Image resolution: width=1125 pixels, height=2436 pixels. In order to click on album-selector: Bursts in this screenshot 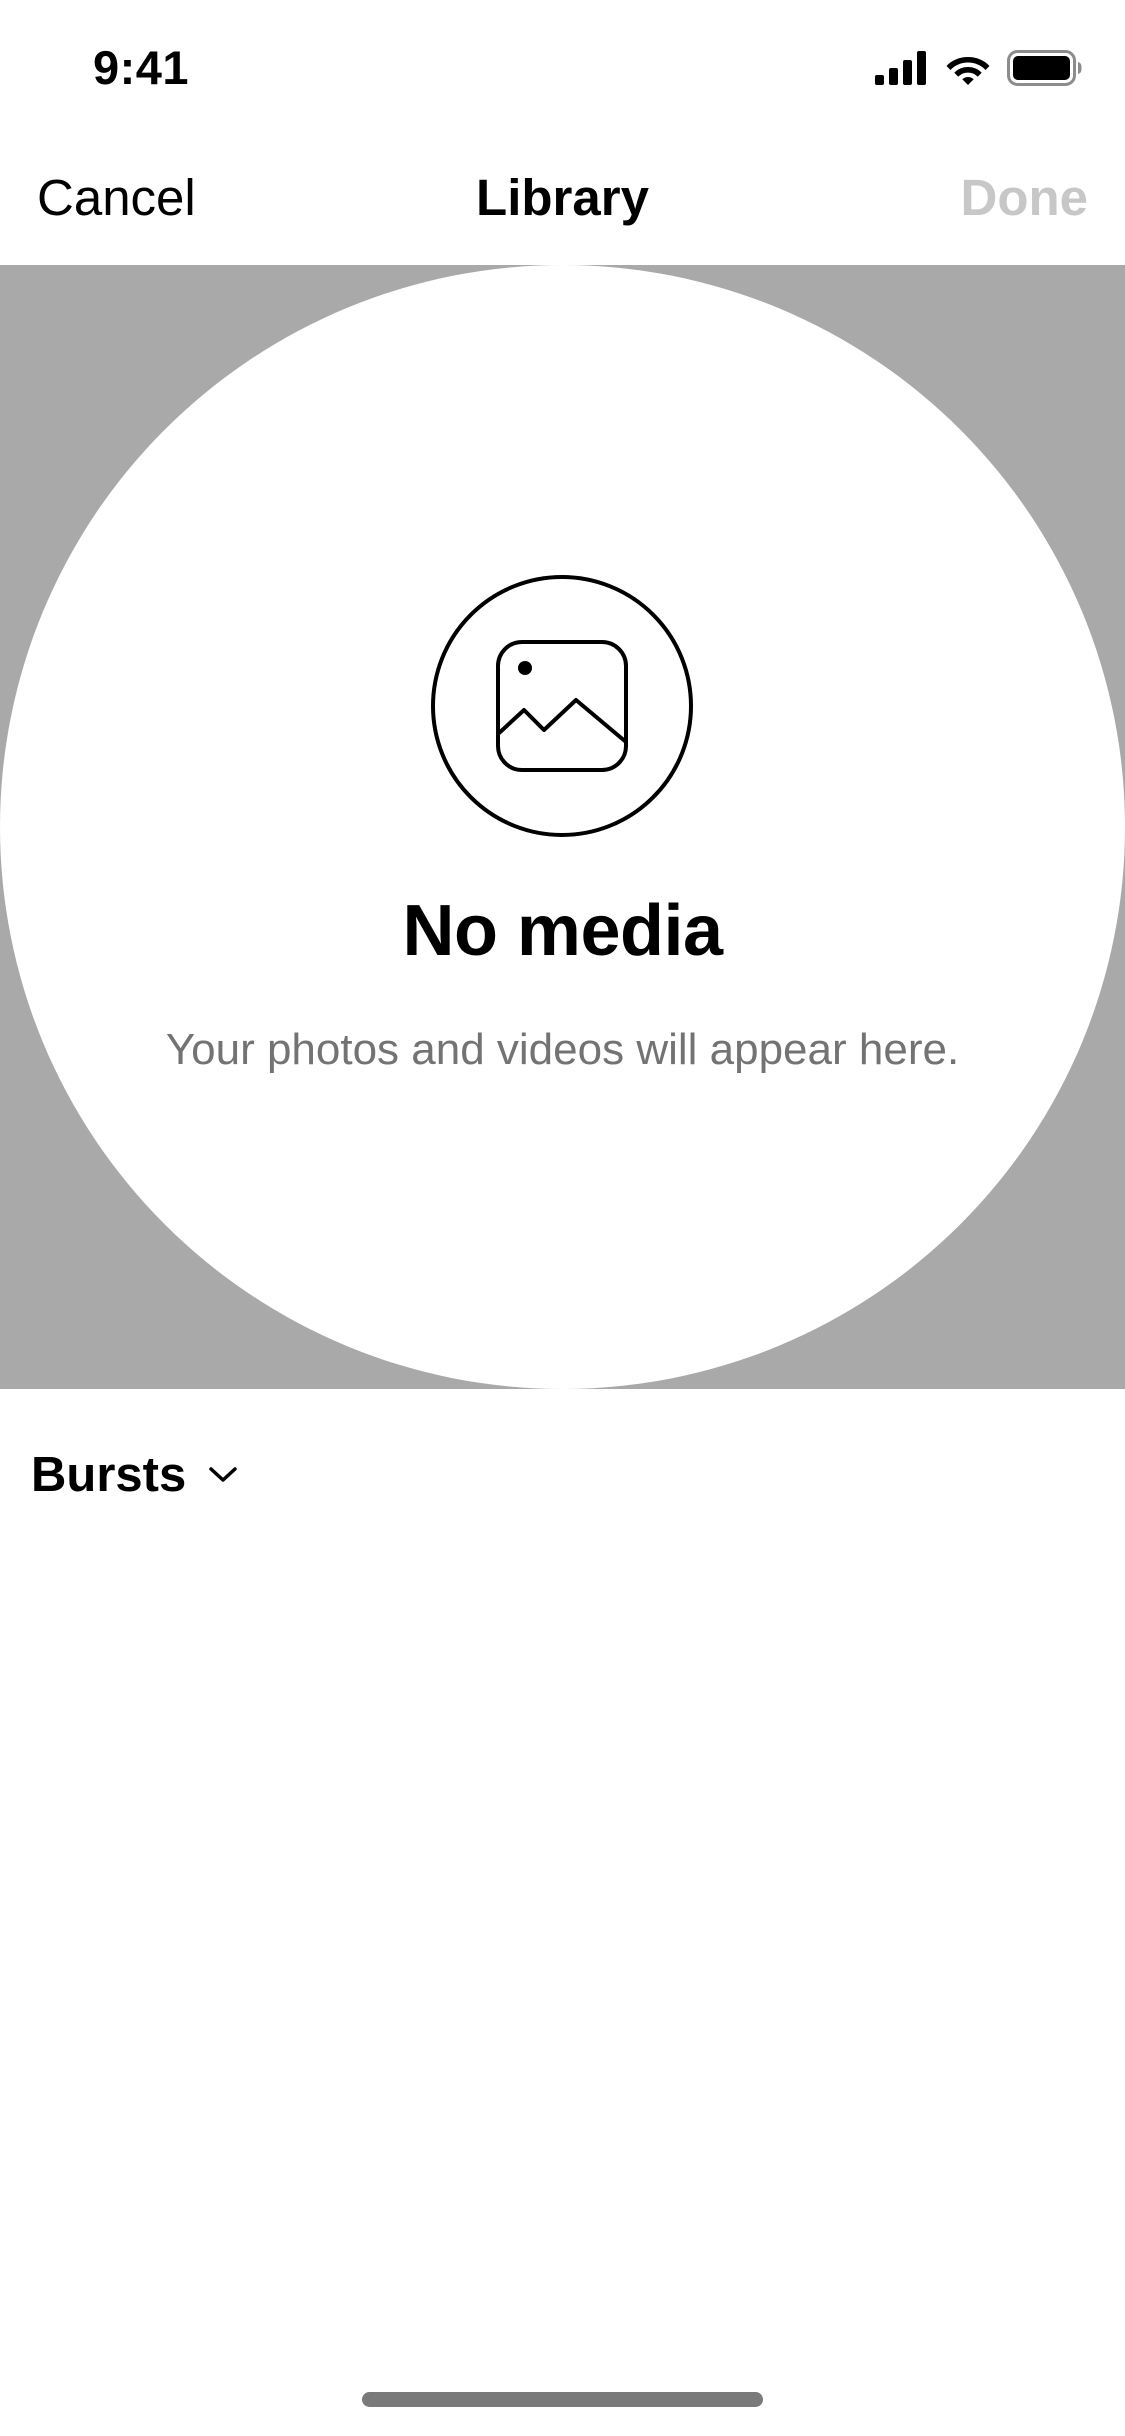, I will do `click(134, 1475)`.